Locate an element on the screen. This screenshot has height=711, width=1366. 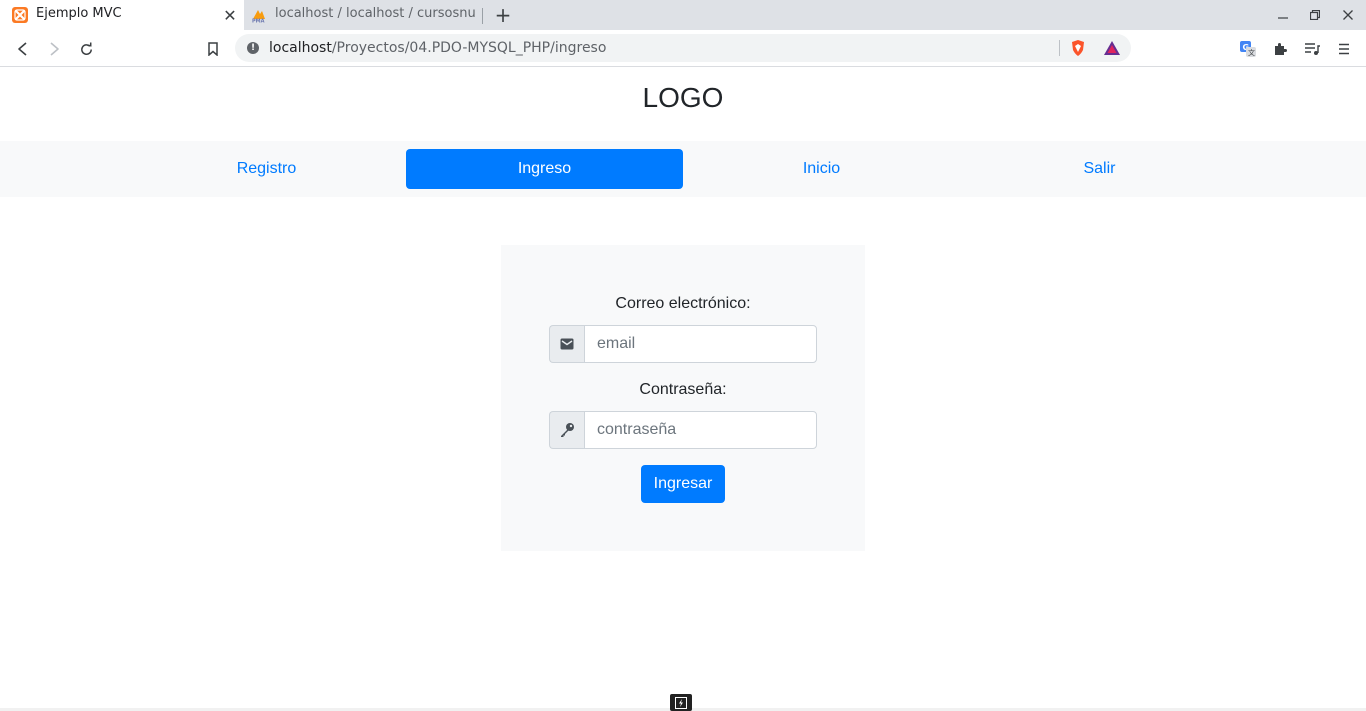
nav-salir-link: Salir is located at coordinates (1099, 169).